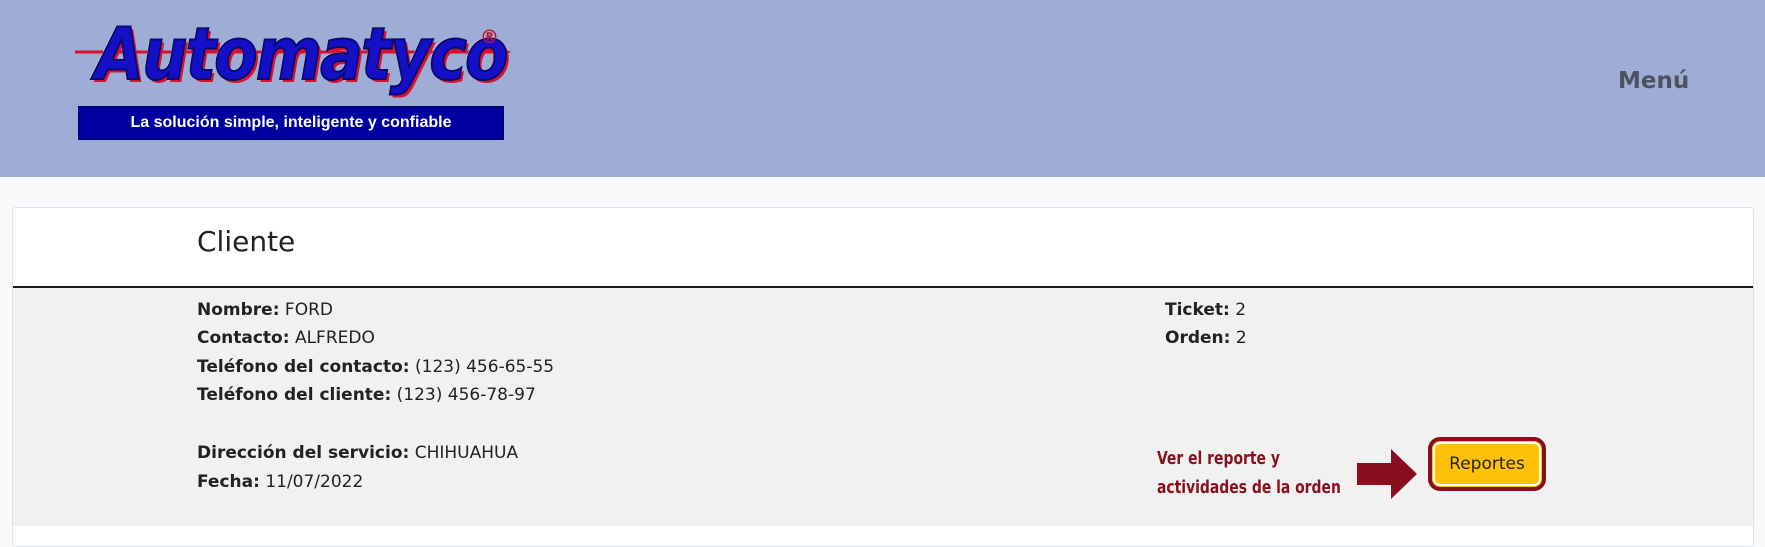  What do you see at coordinates (1387, 474) in the screenshot?
I see `arrow-right-icon` at bounding box center [1387, 474].